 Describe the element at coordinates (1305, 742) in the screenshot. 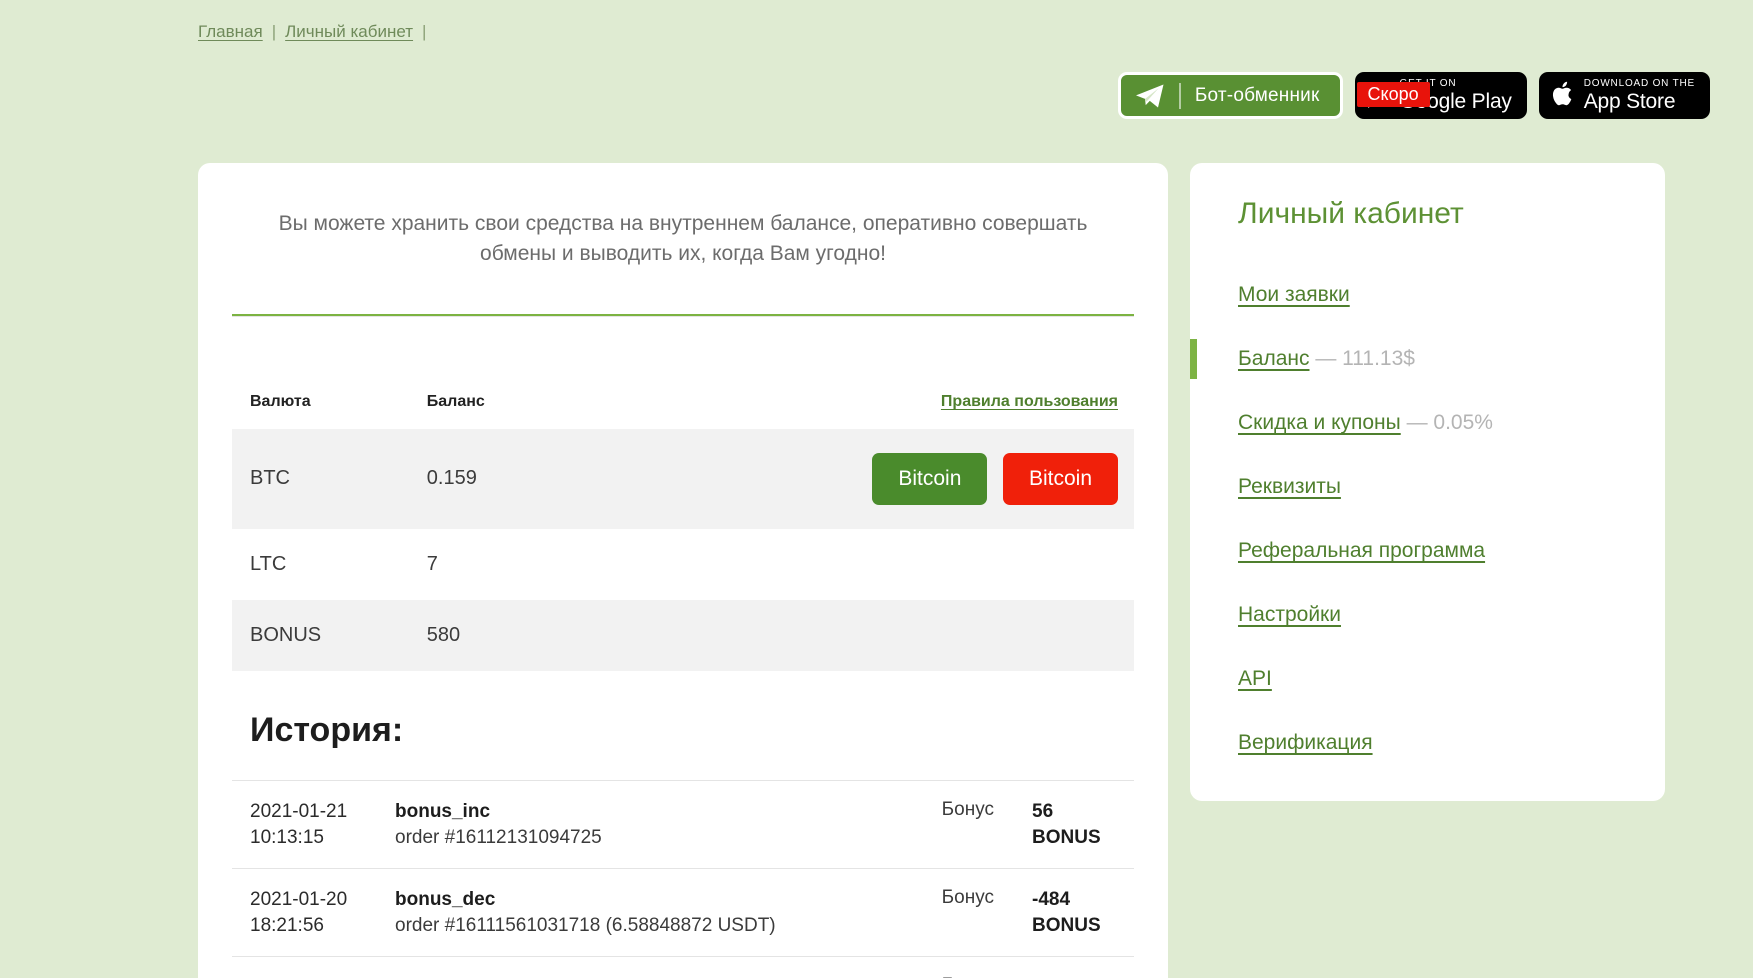

I see `sidebar-item-label: Верификация` at that location.